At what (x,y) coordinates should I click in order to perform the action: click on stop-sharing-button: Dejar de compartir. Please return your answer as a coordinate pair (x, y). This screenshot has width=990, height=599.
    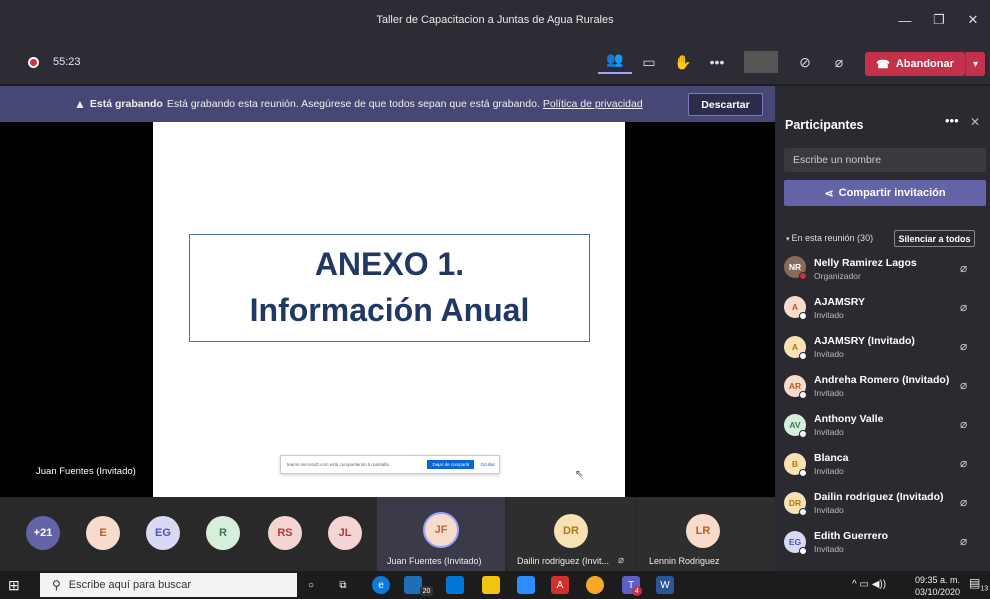
    Looking at the image, I should click on (451, 464).